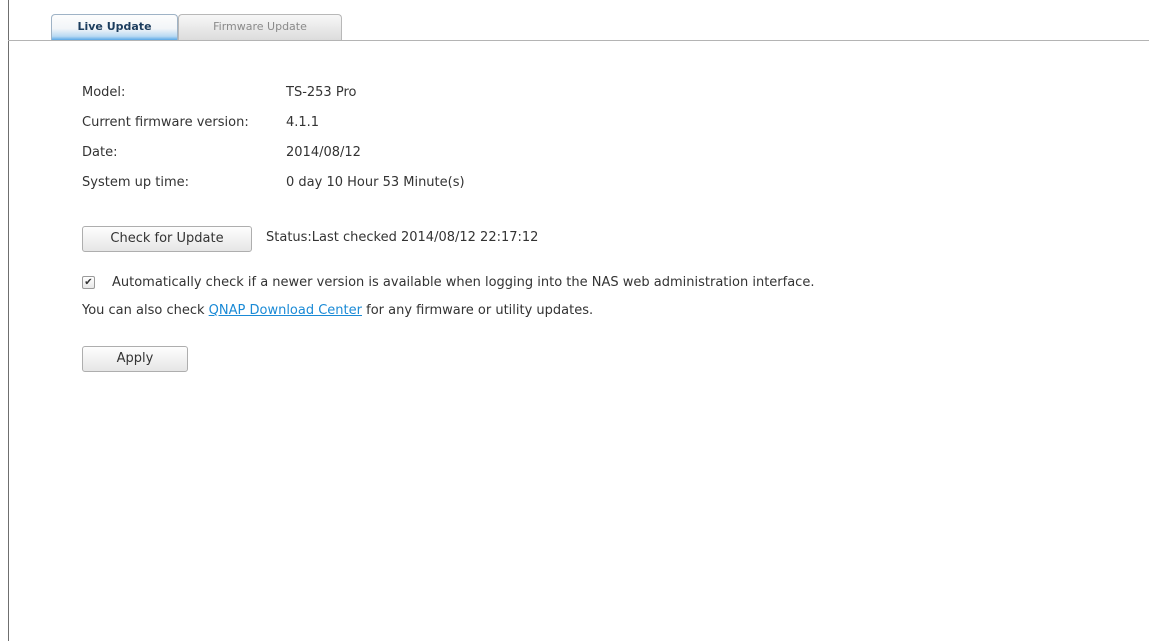 This screenshot has width=1149, height=641. I want to click on qnap-download-center-link: QNAP Download Center, so click(285, 310).